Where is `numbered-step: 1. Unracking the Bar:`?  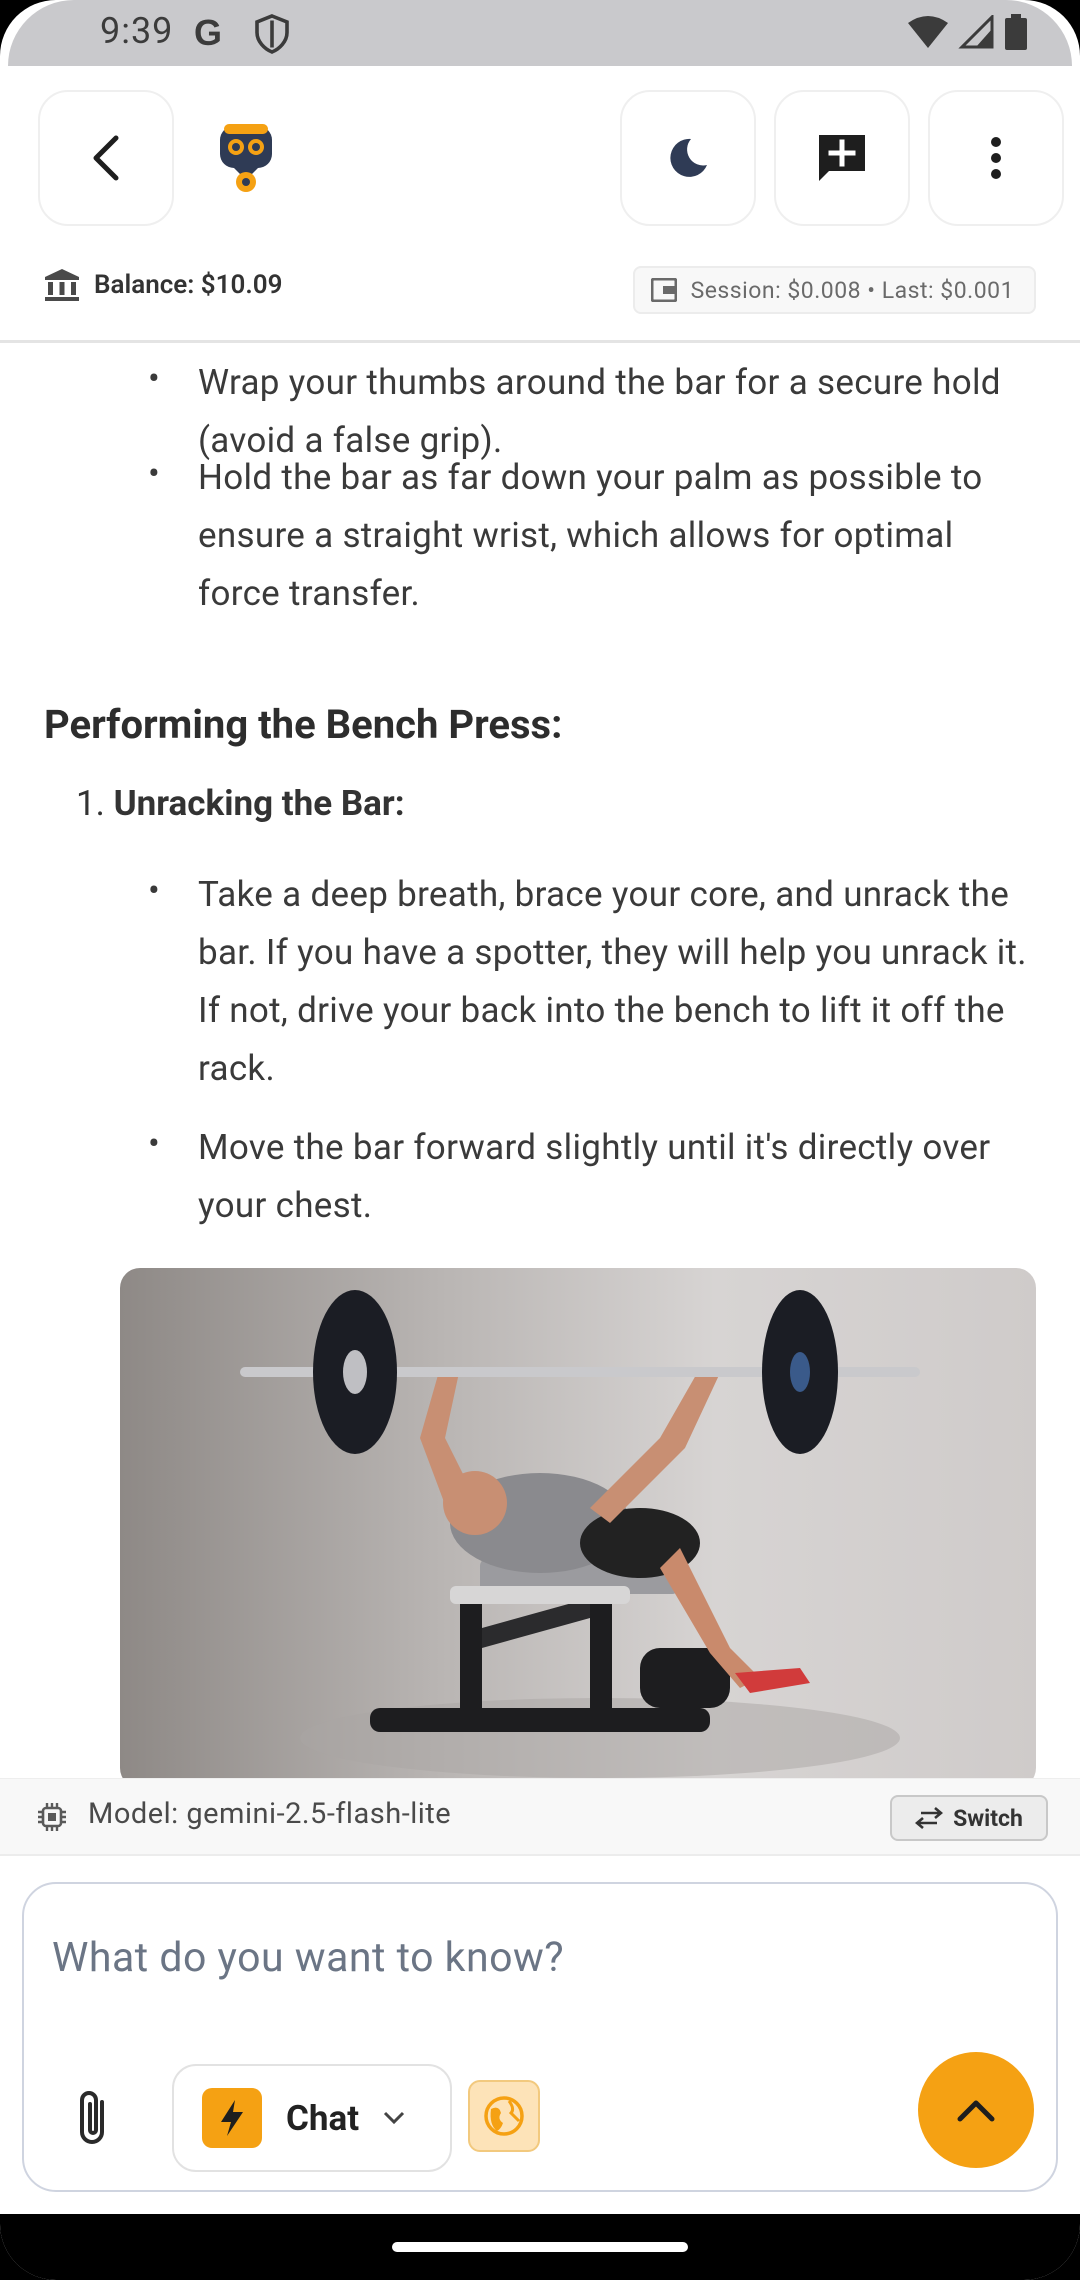 numbered-step: 1. Unracking the Bar: is located at coordinates (240, 803).